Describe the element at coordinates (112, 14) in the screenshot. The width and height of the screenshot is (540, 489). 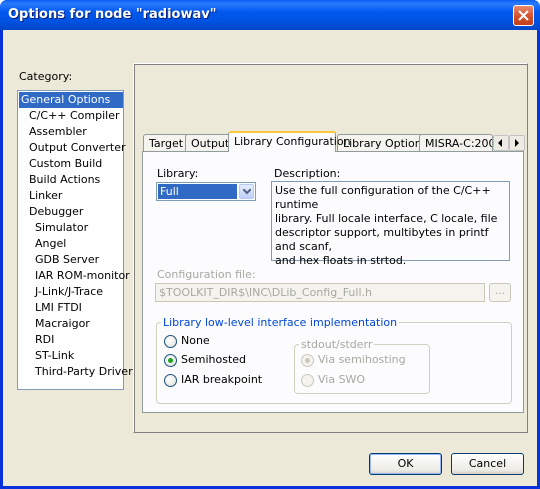
I see `window-title: Options for node "radiowav"` at that location.